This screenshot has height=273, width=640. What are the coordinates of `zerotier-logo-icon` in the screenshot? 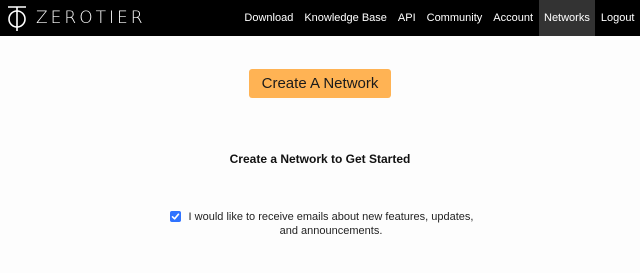 It's located at (17, 18).